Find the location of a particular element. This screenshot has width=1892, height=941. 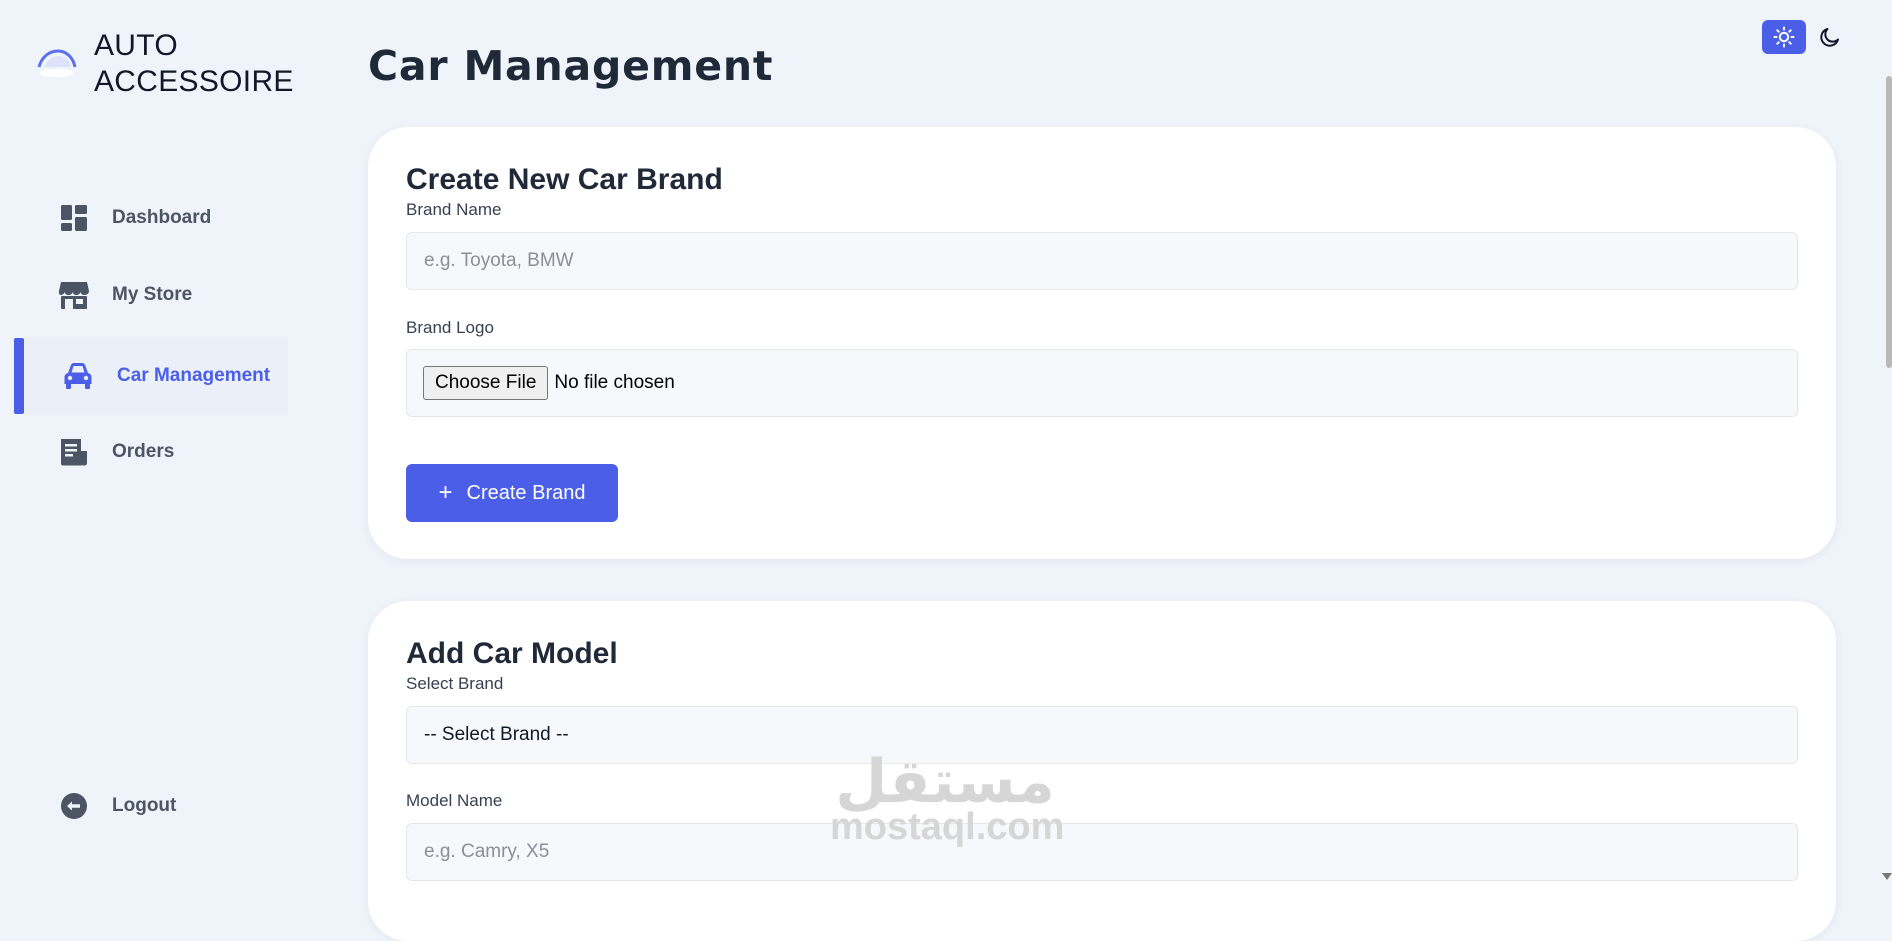

create-brand-label: Create Brand is located at coordinates (526, 492).